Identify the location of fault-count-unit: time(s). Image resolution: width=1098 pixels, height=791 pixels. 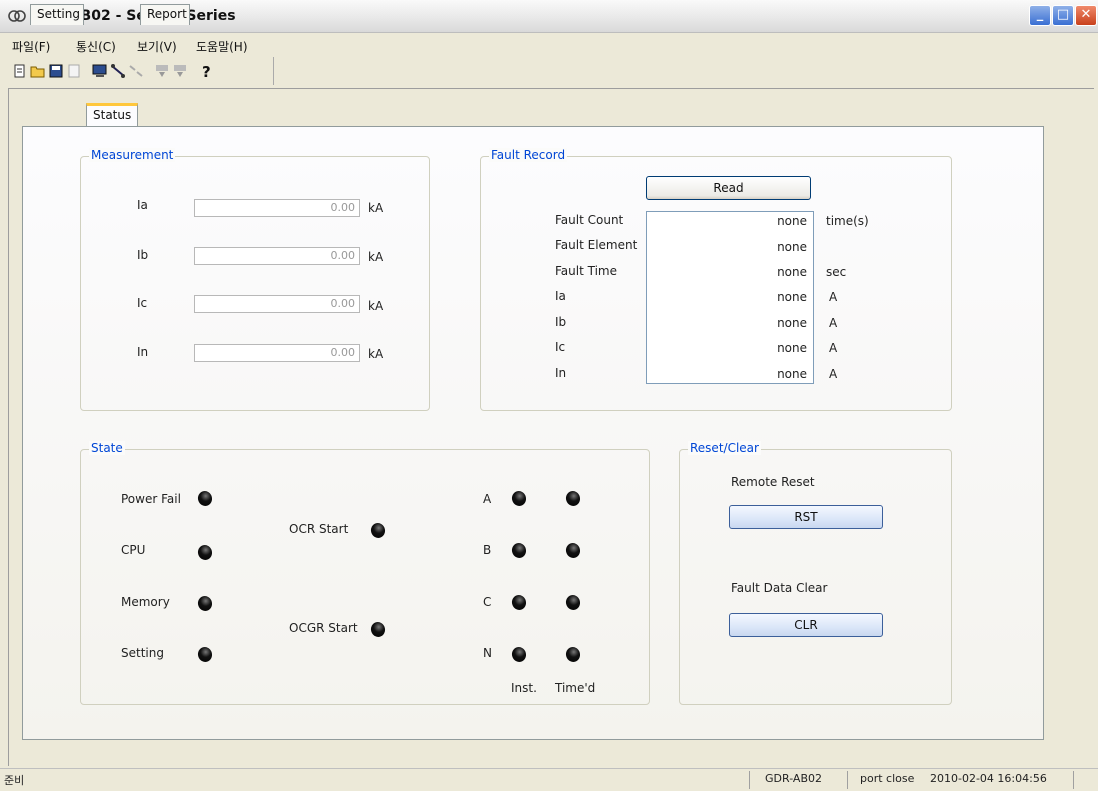
(847, 221).